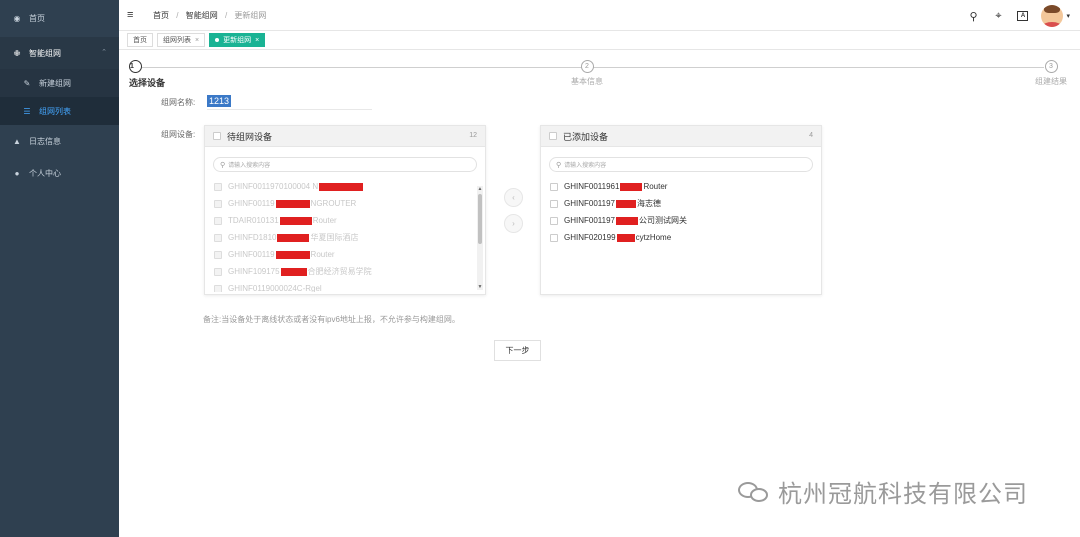 The height and width of the screenshot is (537, 1080). I want to click on avatar, so click(1052, 16).